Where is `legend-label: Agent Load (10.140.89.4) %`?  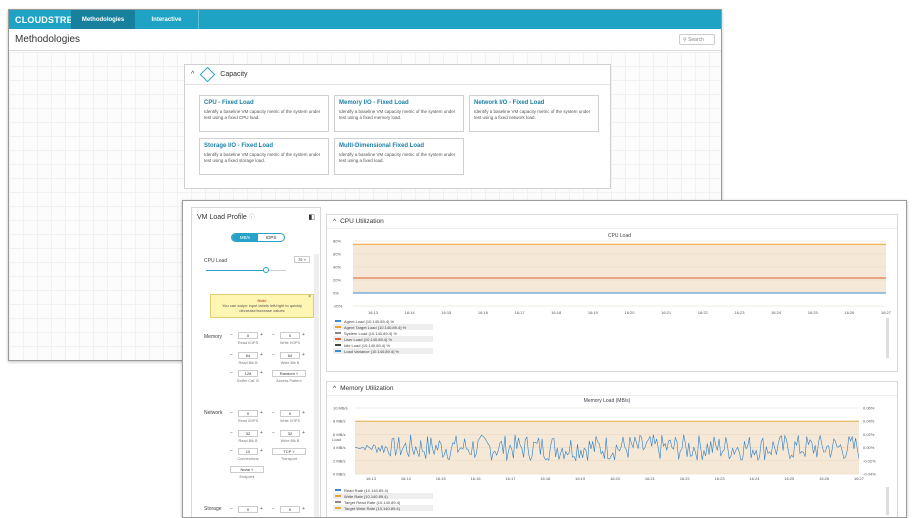
legend-label: Agent Load (10.140.89.4) % is located at coordinates (369, 321).